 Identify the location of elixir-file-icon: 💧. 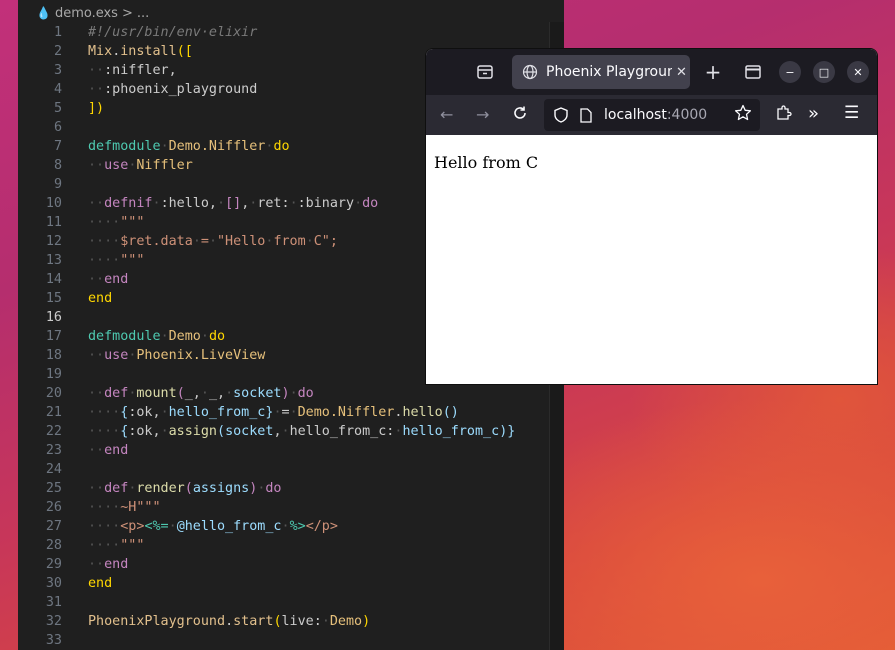
(43, 13).